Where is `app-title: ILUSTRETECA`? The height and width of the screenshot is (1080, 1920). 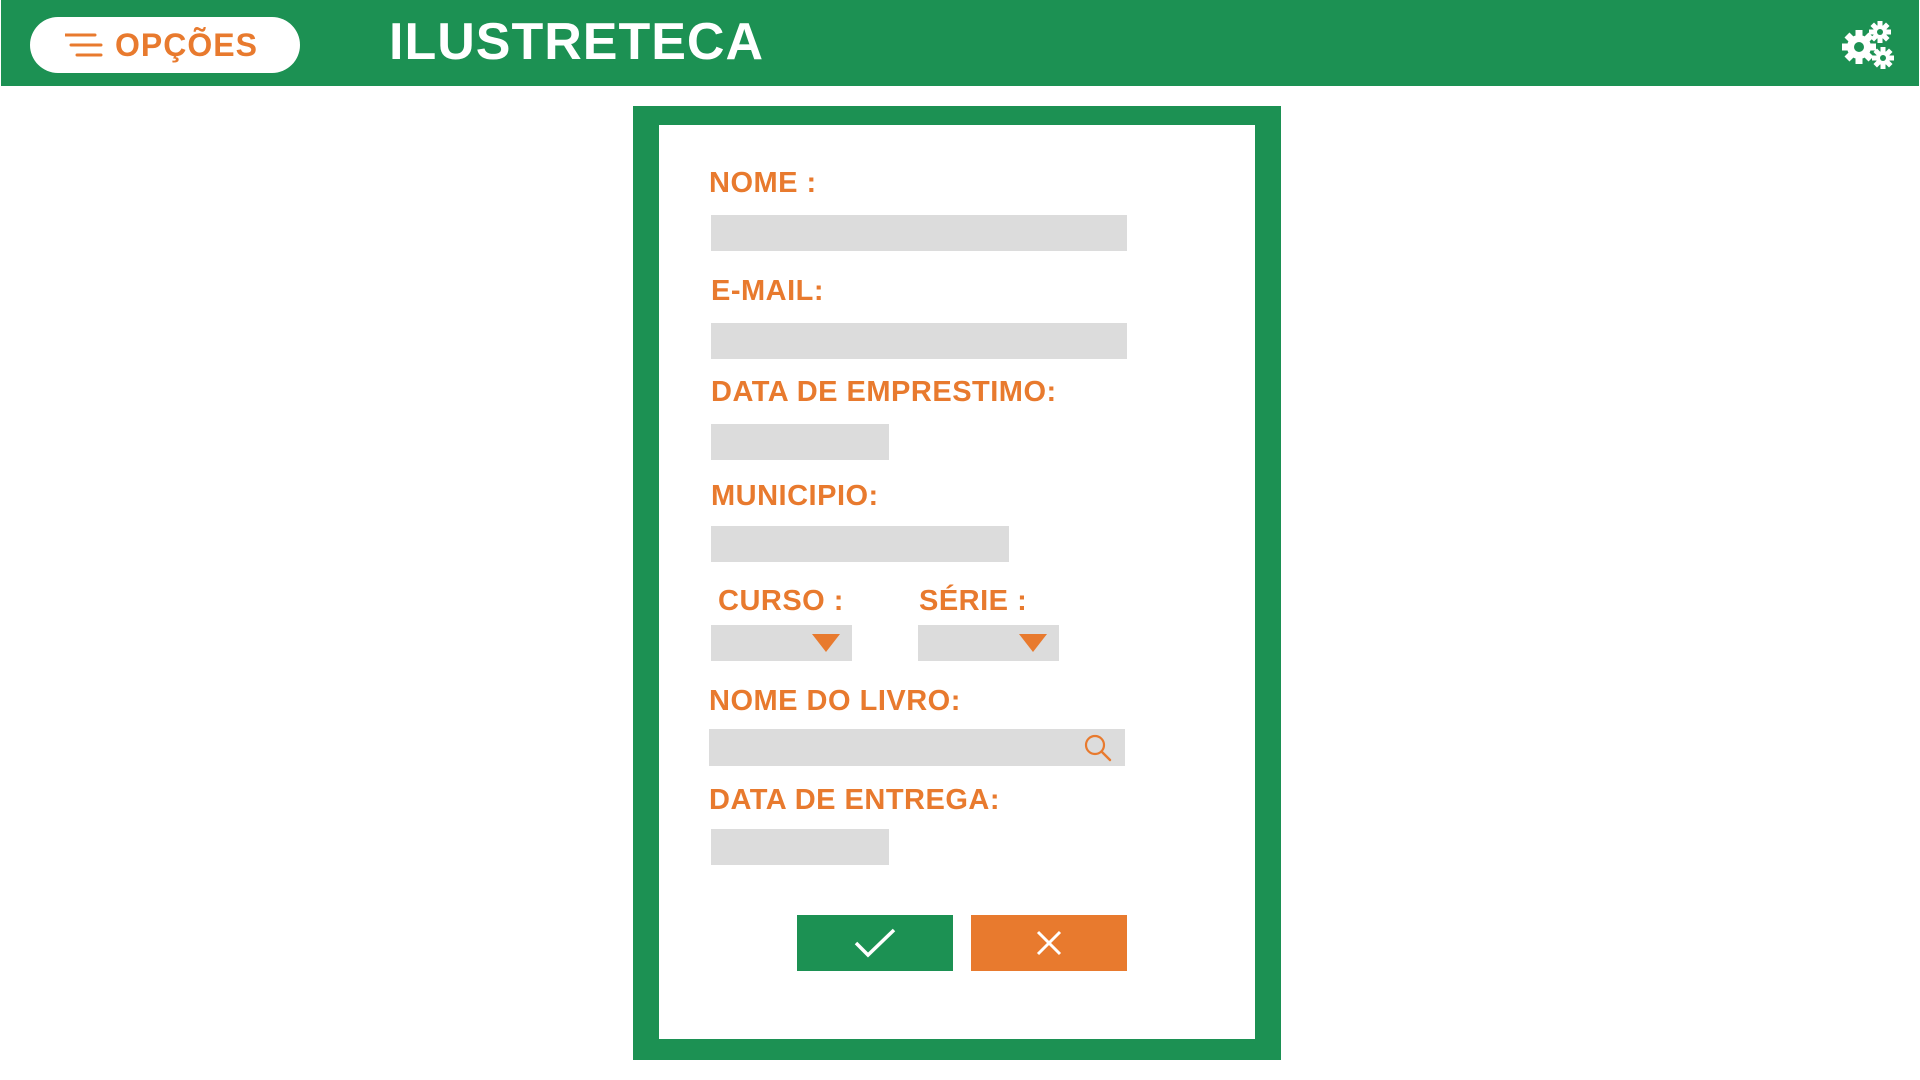 app-title: ILUSTRETECA is located at coordinates (576, 42).